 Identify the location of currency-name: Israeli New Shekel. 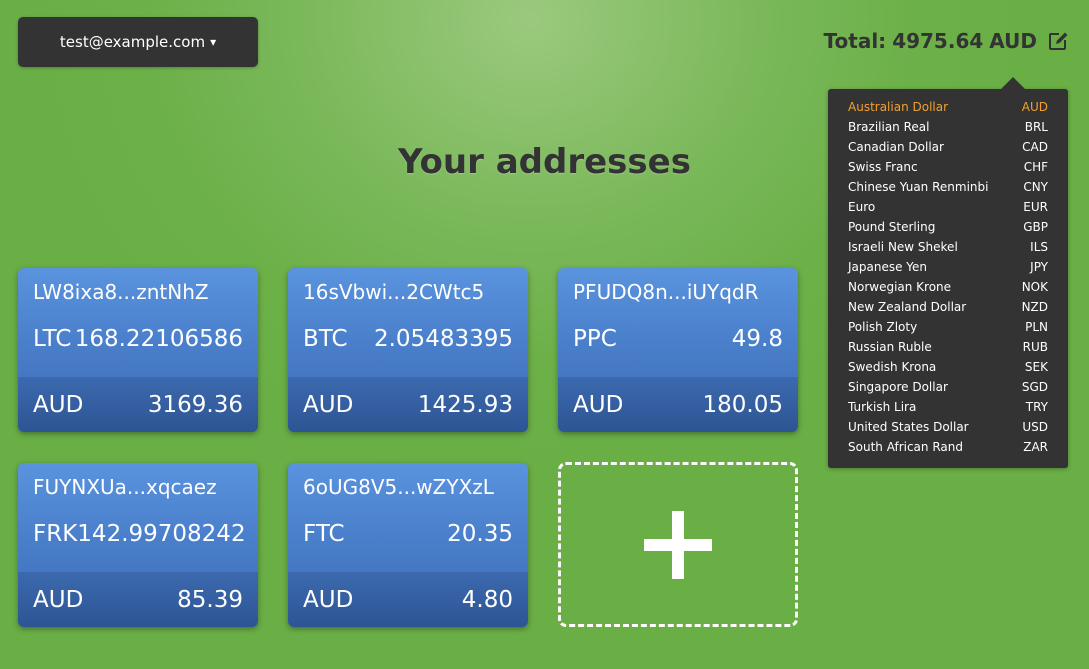
(903, 247).